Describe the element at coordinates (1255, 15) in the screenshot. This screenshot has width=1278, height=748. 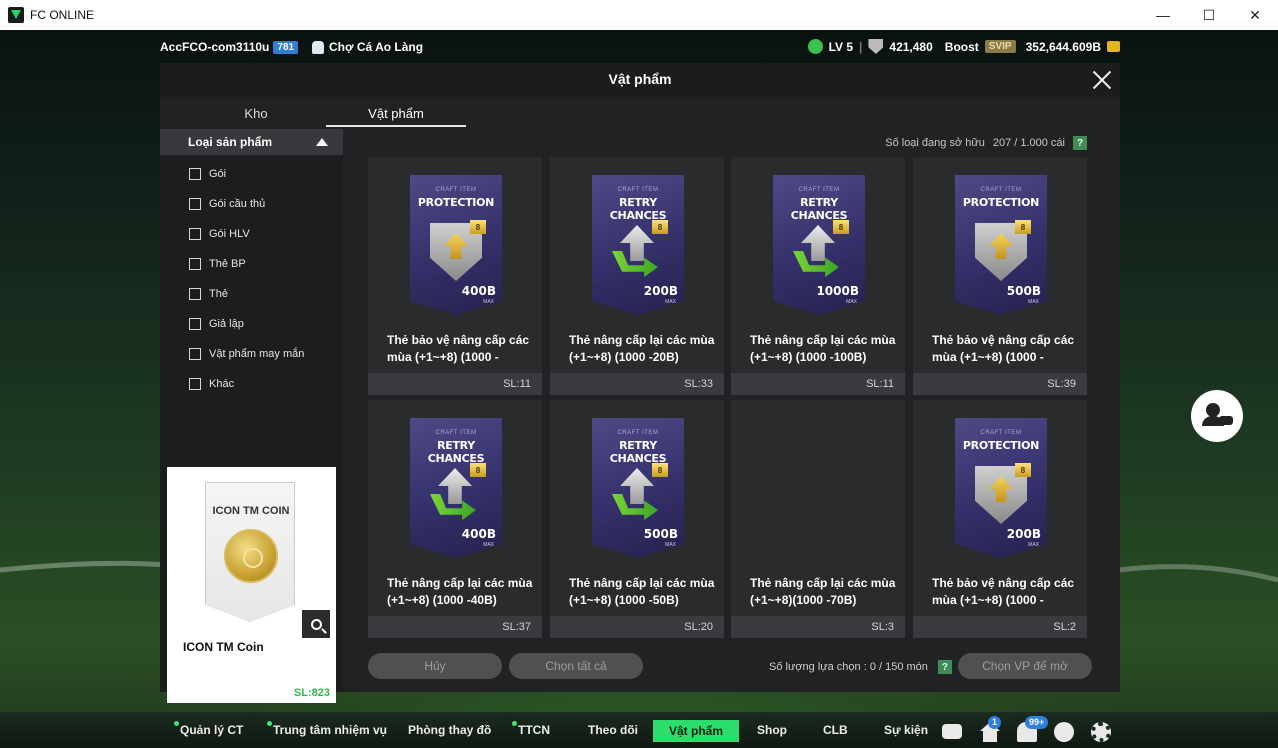
I see `close-window-button: ✕` at that location.